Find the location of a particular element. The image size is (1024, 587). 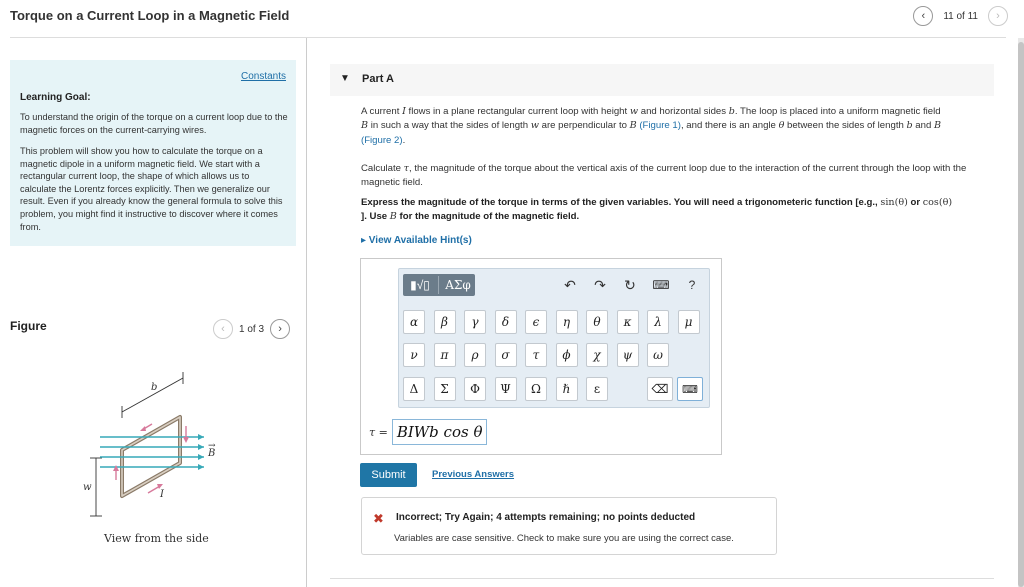

symbol-key: Ψ is located at coordinates (505, 389).